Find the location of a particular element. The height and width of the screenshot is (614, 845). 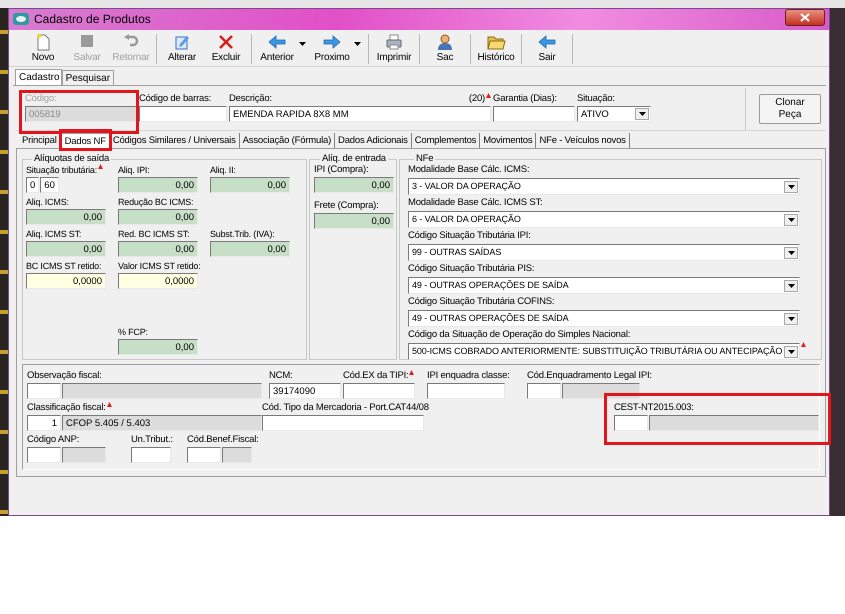

window-title: Cadastro de Produtos is located at coordinates (92, 19).